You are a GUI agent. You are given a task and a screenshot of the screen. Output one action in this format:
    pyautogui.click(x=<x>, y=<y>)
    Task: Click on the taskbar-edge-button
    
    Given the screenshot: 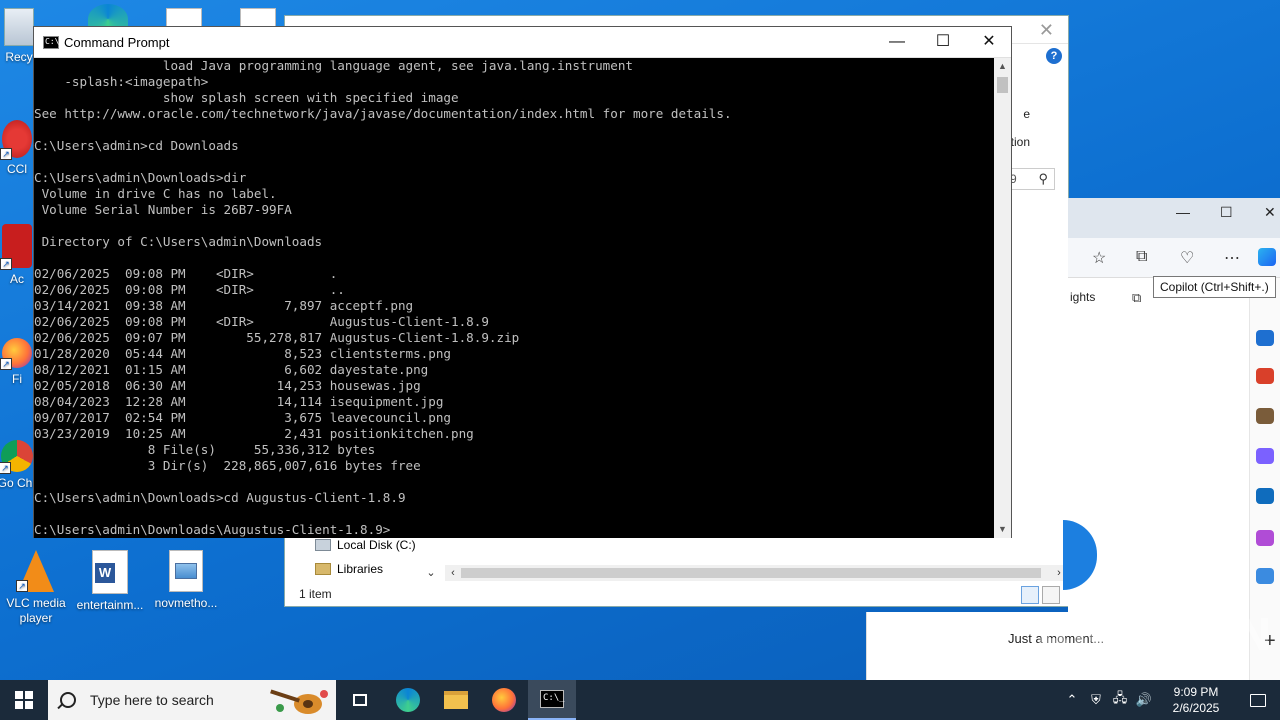 What is the action you would take?
    pyautogui.click(x=408, y=700)
    